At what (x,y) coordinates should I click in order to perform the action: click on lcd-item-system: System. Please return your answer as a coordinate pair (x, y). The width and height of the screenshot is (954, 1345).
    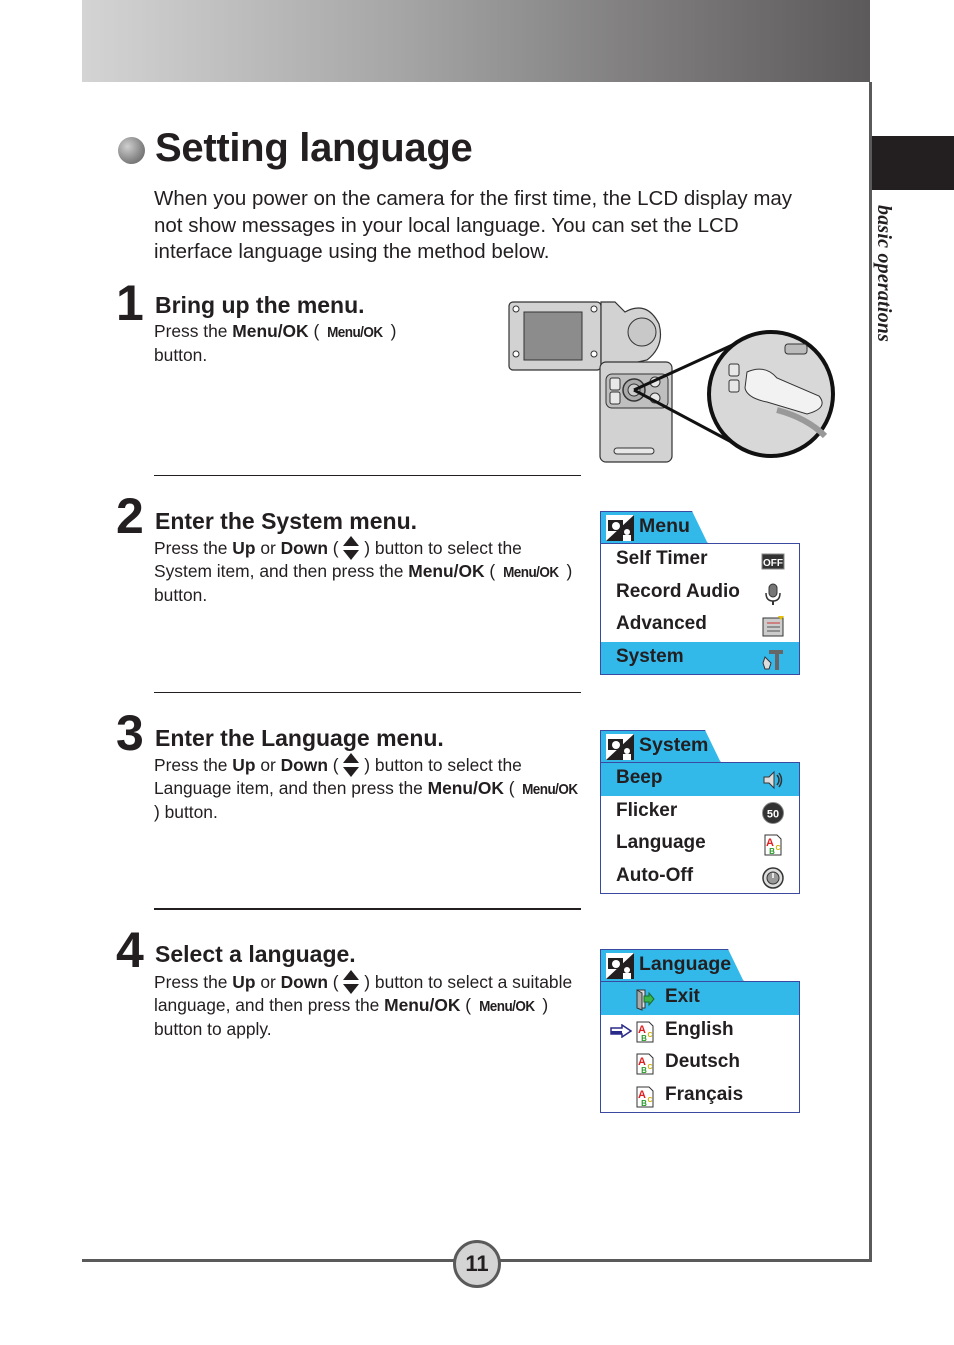
    Looking at the image, I should click on (700, 657).